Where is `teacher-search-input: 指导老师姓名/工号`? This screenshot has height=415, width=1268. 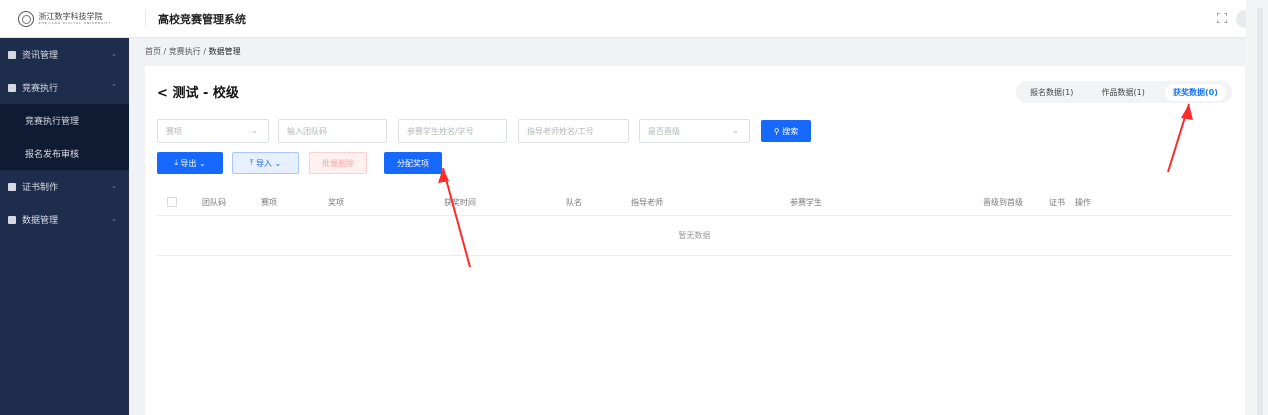
teacher-search-input: 指导老师姓名/工号 is located at coordinates (573, 131).